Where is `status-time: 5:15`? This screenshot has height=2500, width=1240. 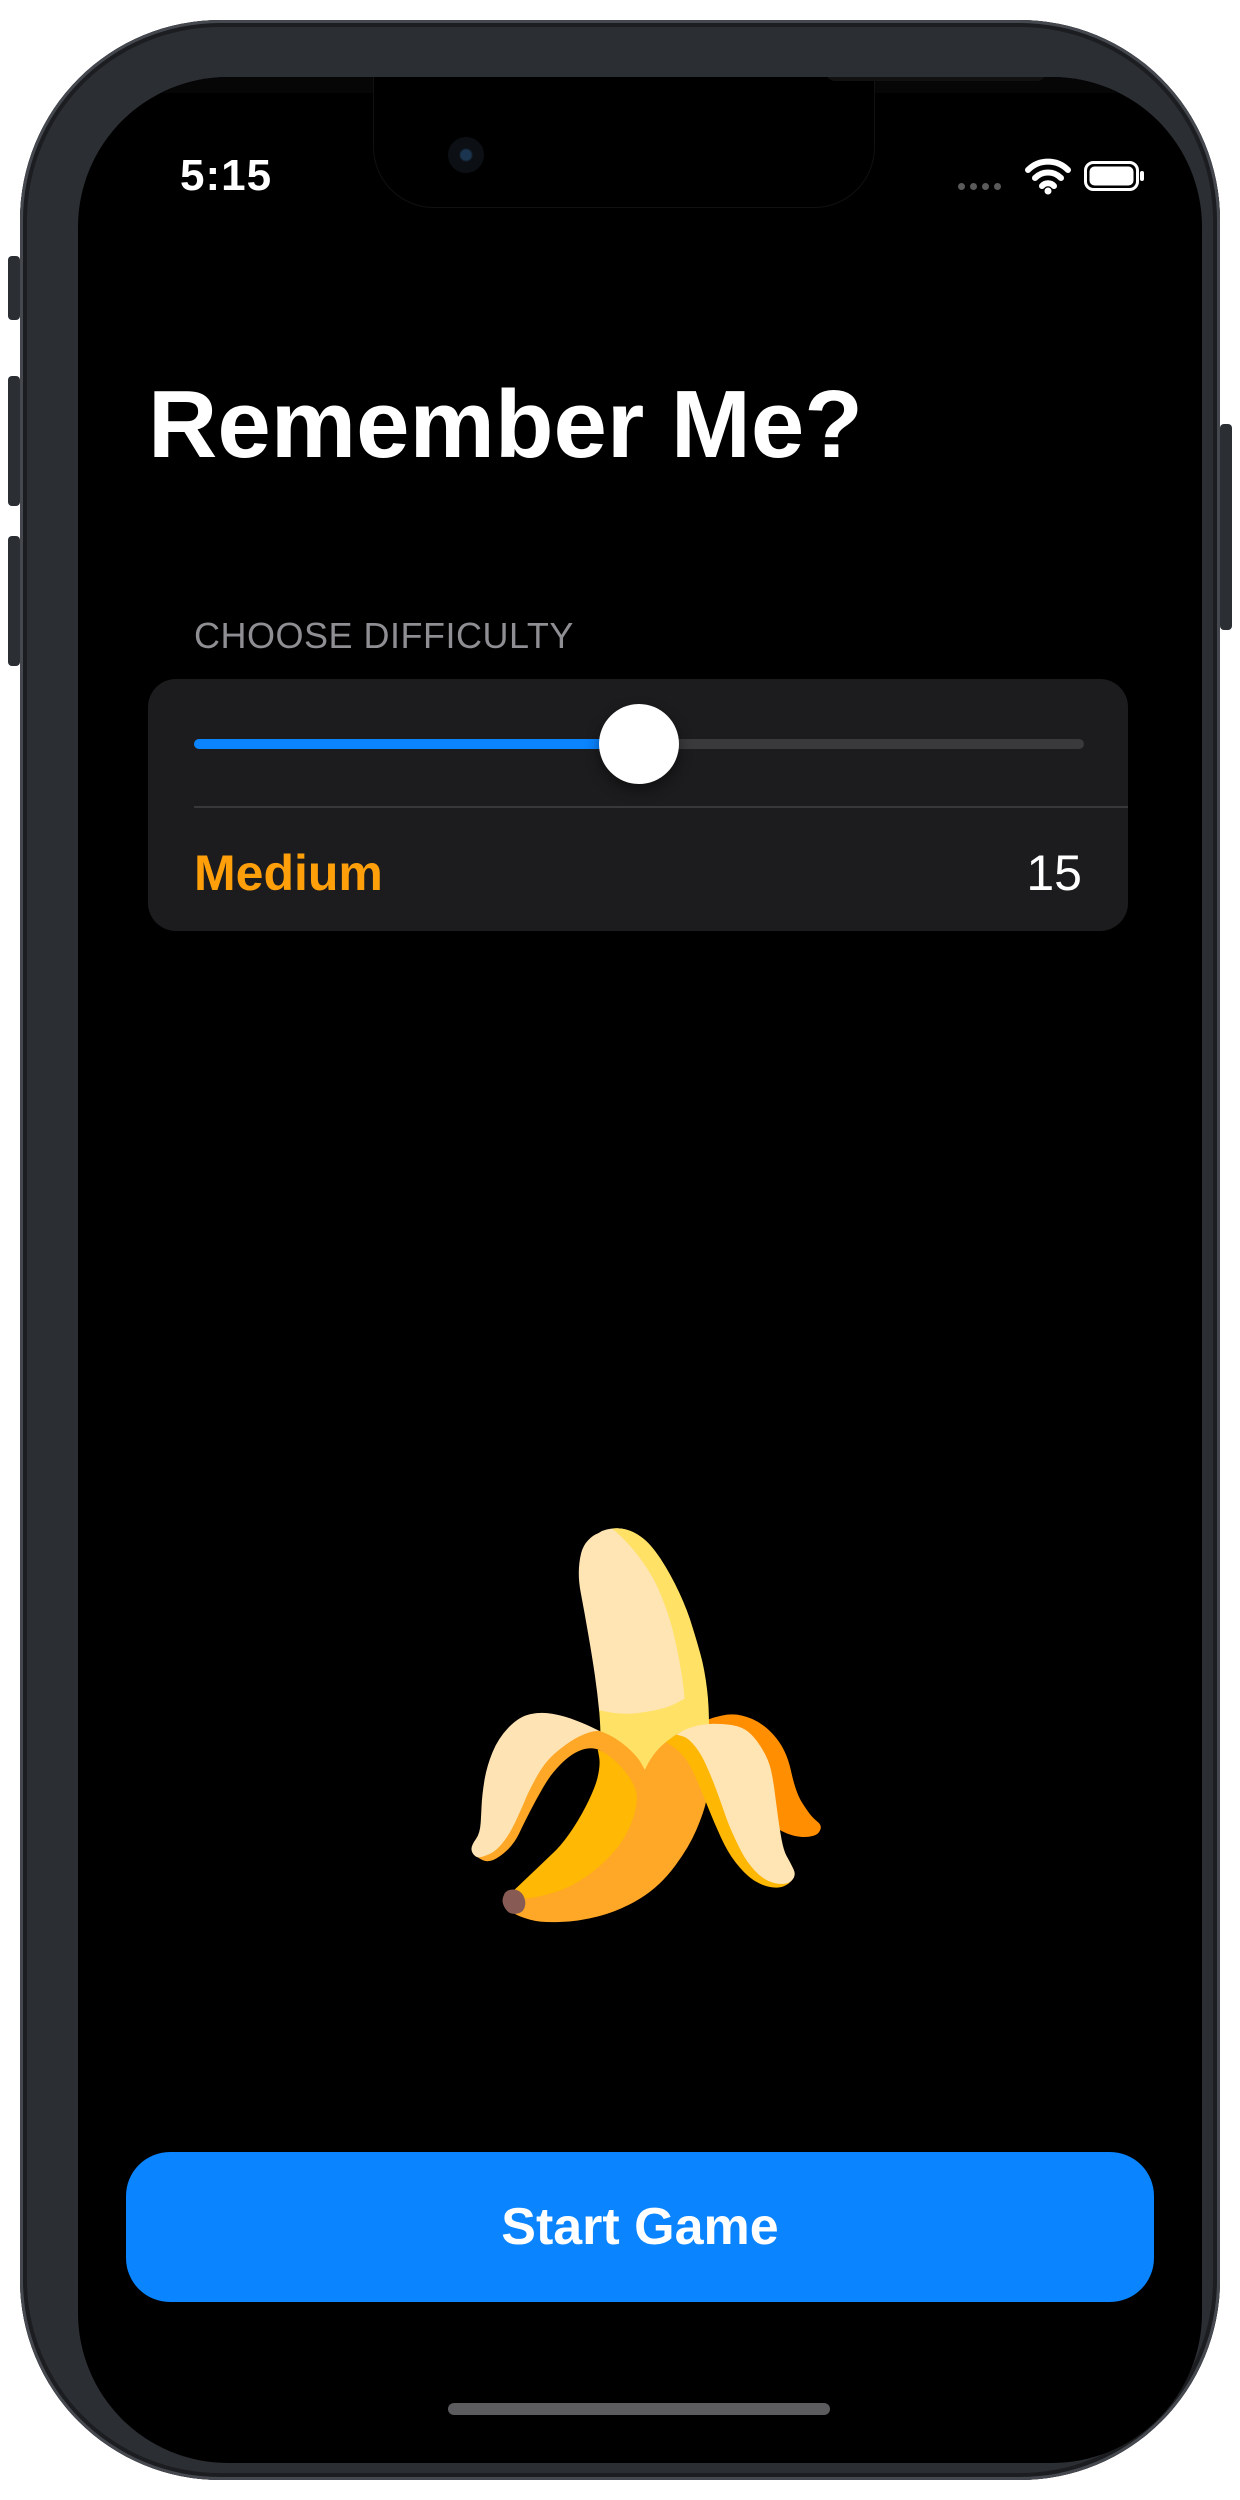
status-time: 5:15 is located at coordinates (226, 175).